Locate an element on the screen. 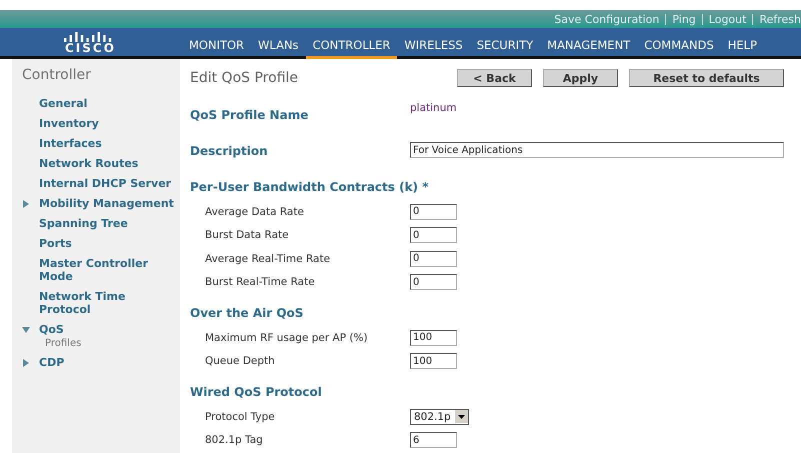 This screenshot has height=453, width=801. nav-tab: CONTROLLER is located at coordinates (352, 48).